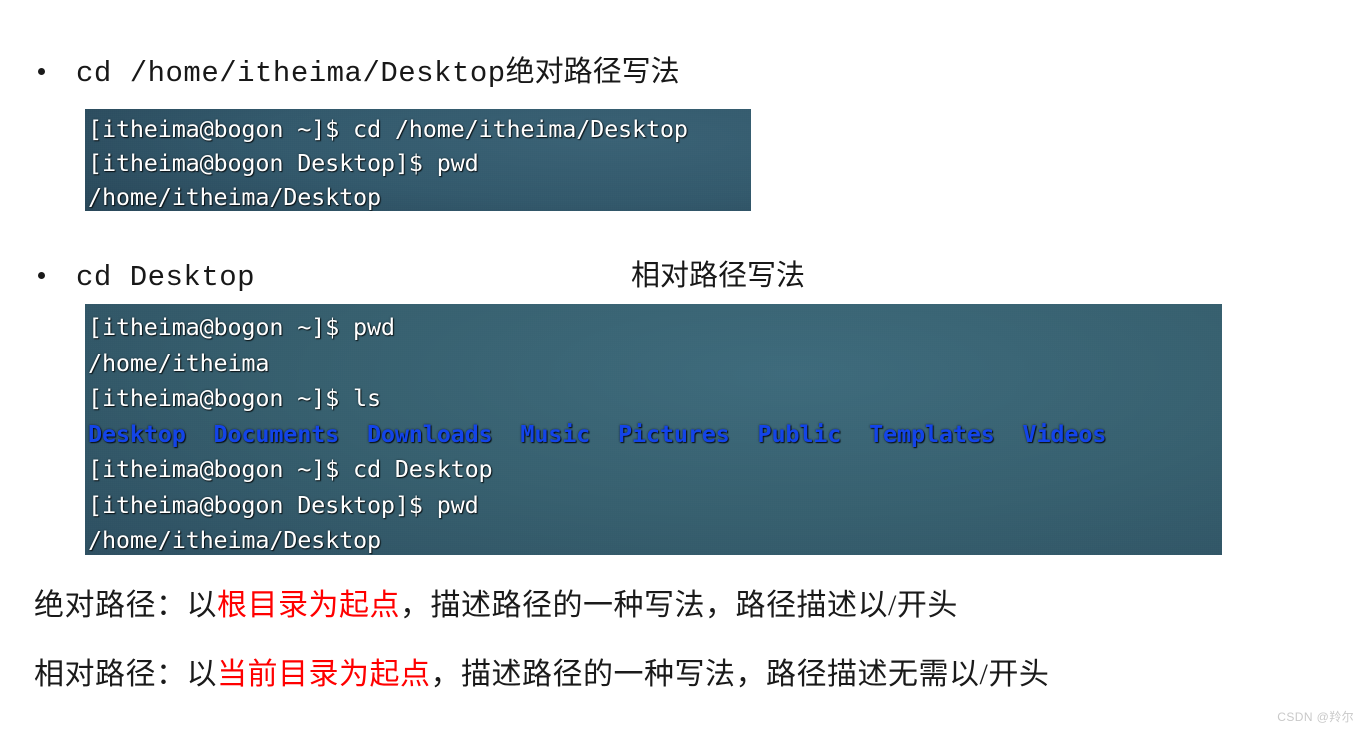 Image resolution: width=1362 pixels, height=733 pixels. What do you see at coordinates (718, 276) in the screenshot?
I see `bullet-annotation-text: 相对路径写法` at bounding box center [718, 276].